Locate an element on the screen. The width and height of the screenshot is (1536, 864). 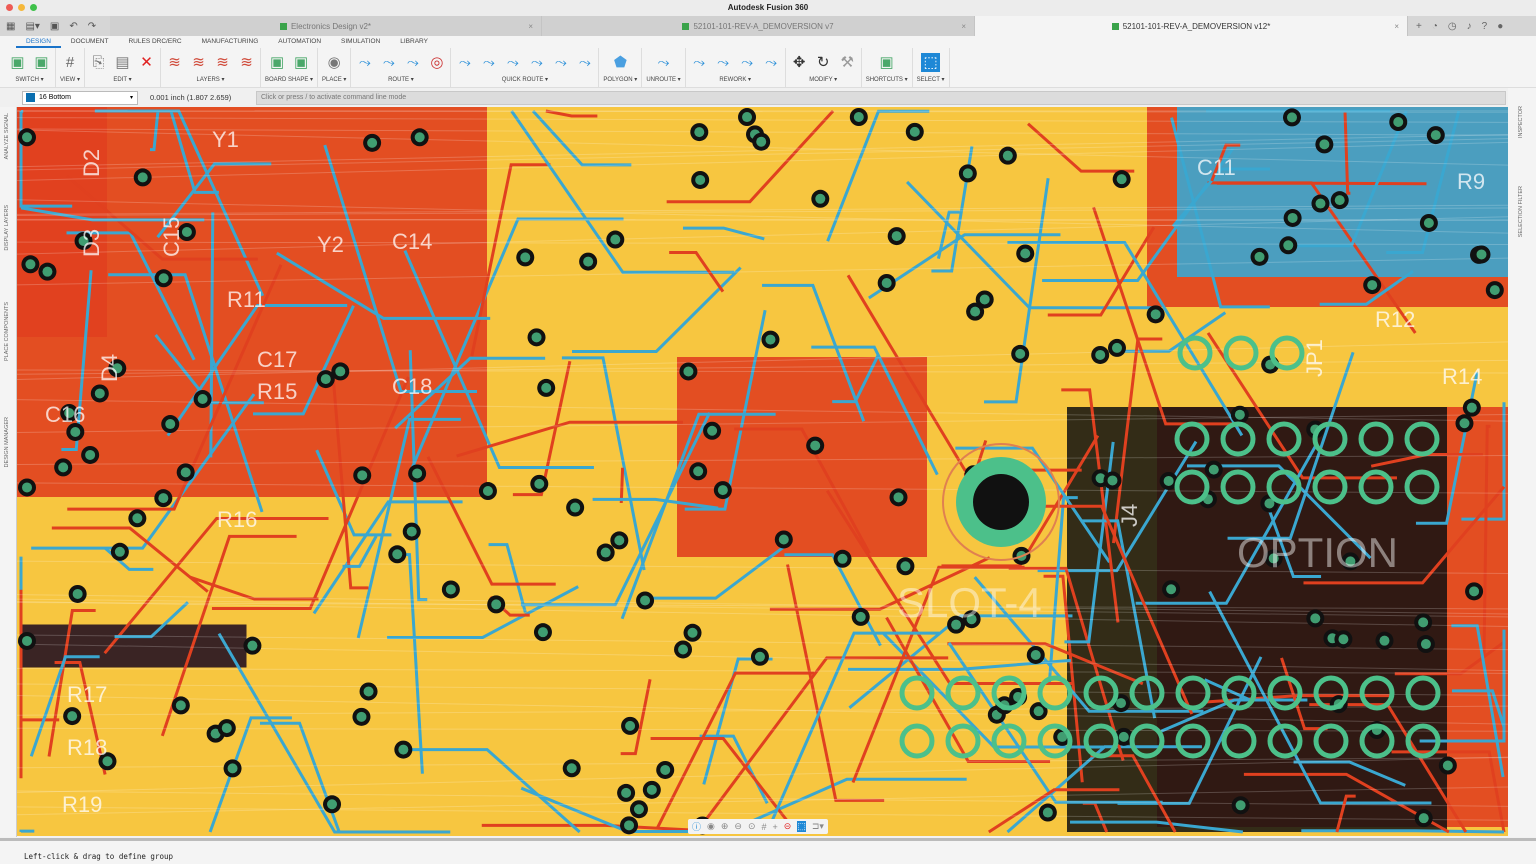
fanout-icon: ⤳ is located at coordinates (388, 62).